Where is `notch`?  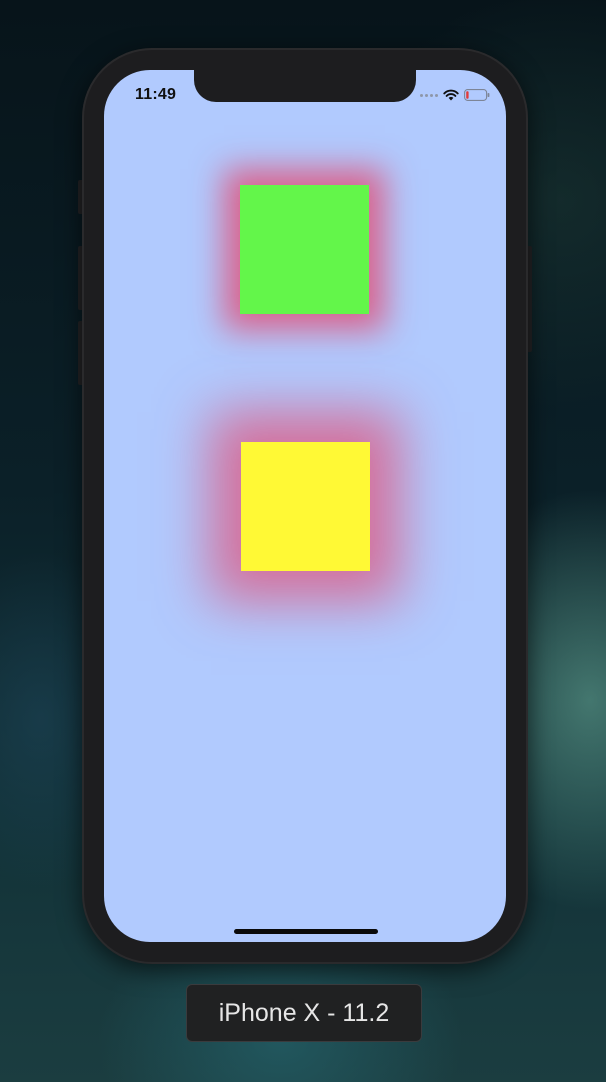
notch is located at coordinates (305, 86).